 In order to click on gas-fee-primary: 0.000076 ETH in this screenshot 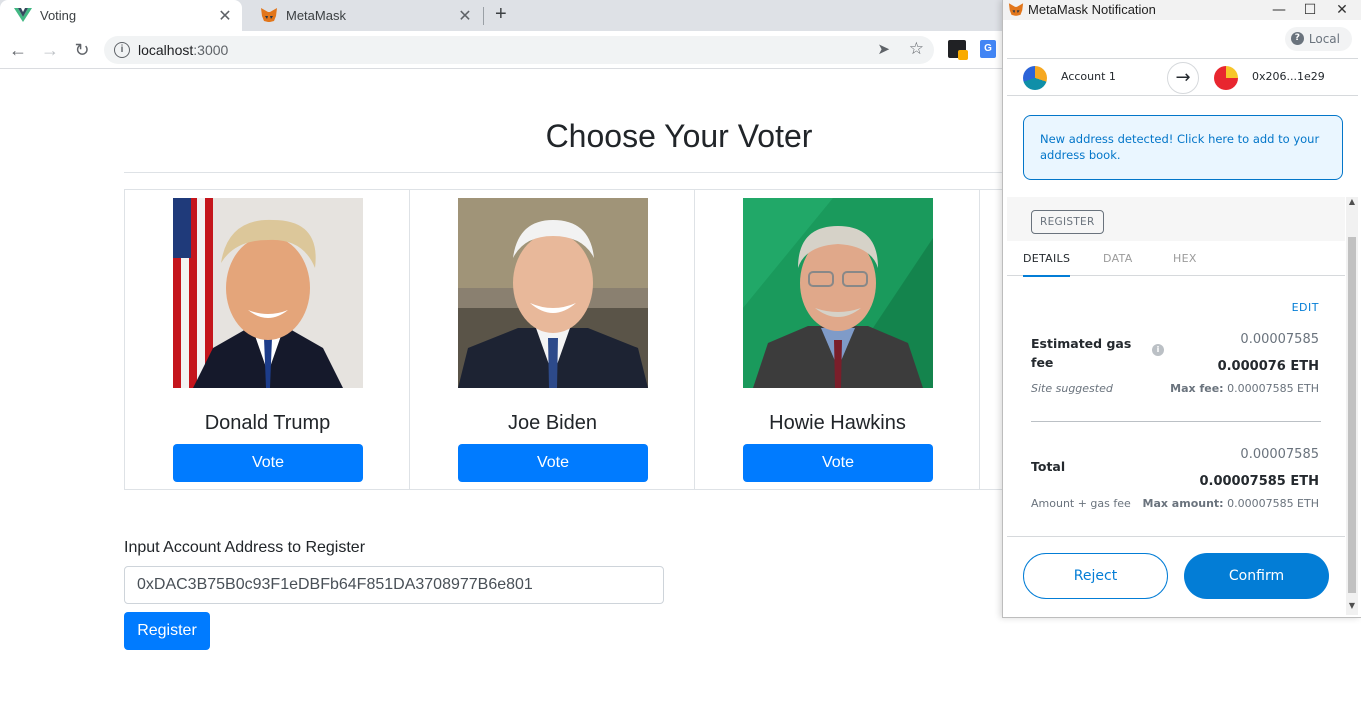, I will do `click(1268, 366)`.